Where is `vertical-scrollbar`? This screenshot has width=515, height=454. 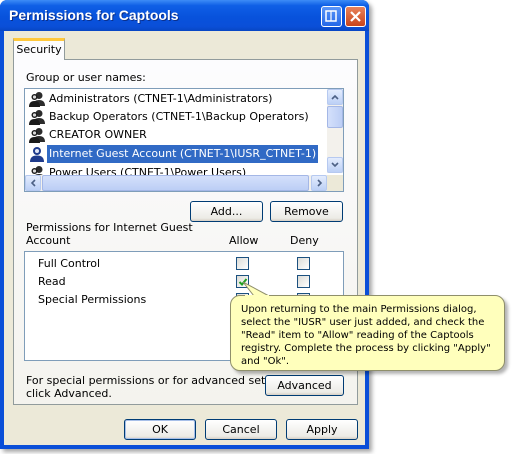
vertical-scrollbar is located at coordinates (335, 131).